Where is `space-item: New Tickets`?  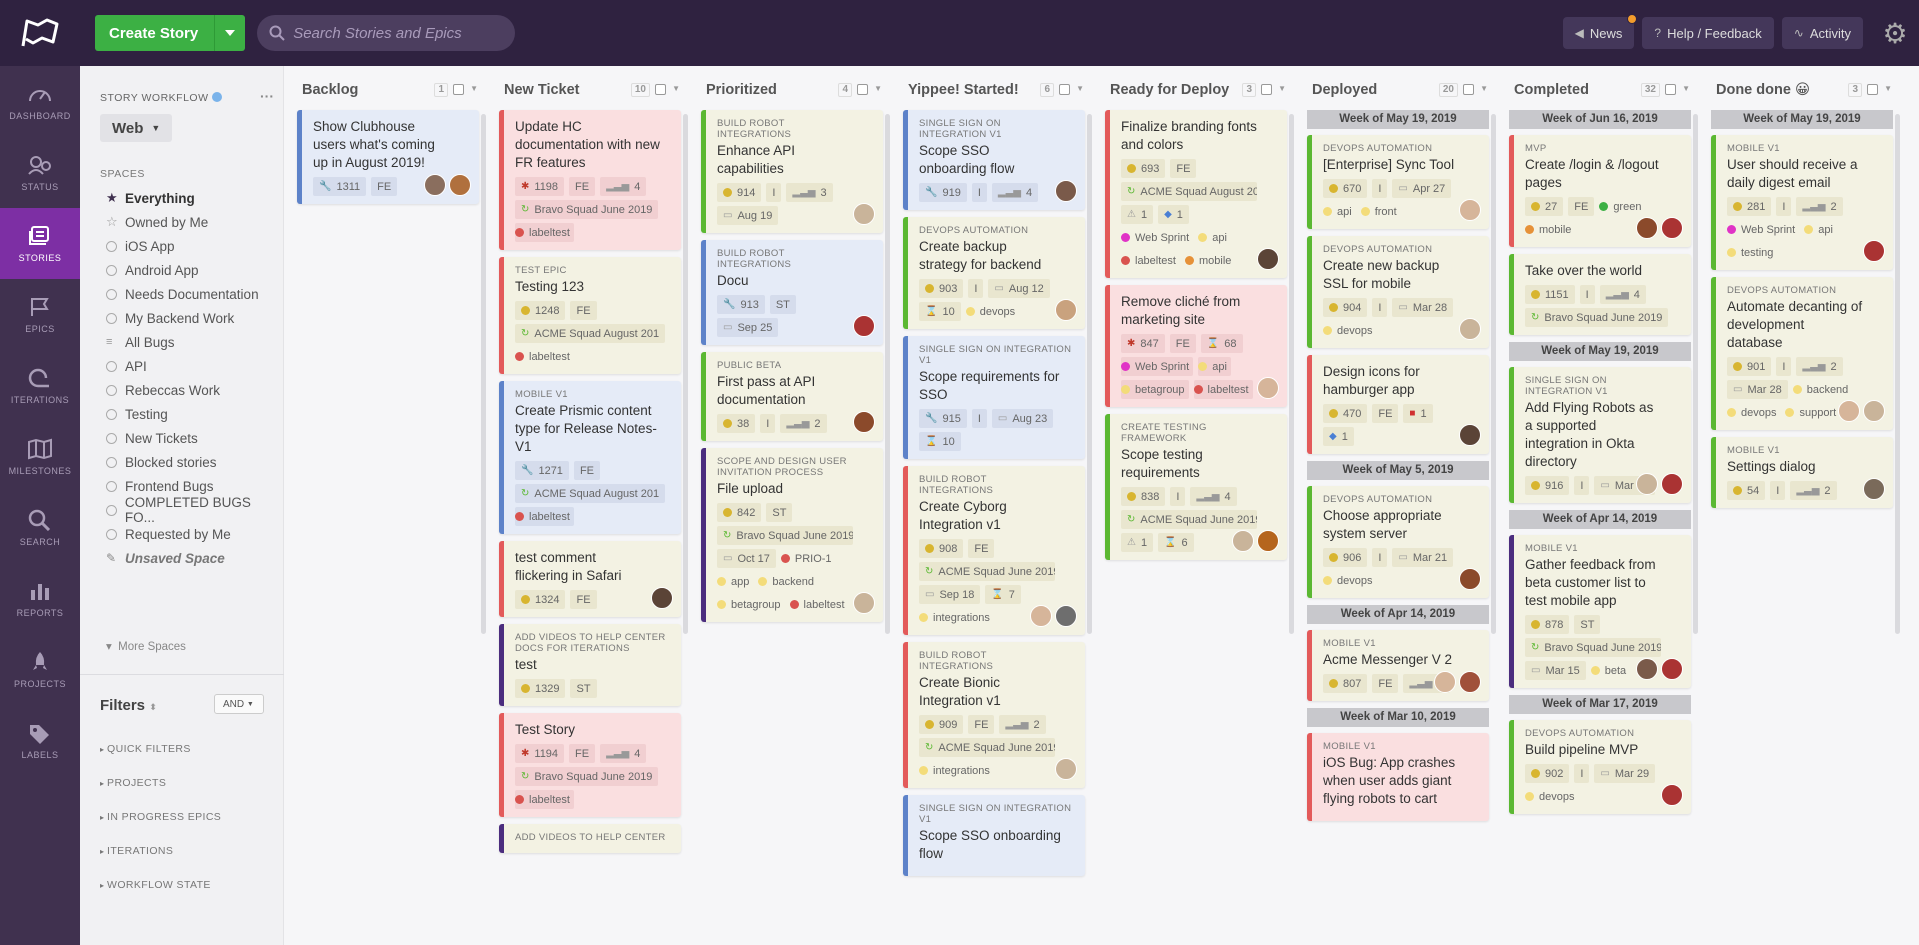
space-item: New Tickets is located at coordinates (194, 438).